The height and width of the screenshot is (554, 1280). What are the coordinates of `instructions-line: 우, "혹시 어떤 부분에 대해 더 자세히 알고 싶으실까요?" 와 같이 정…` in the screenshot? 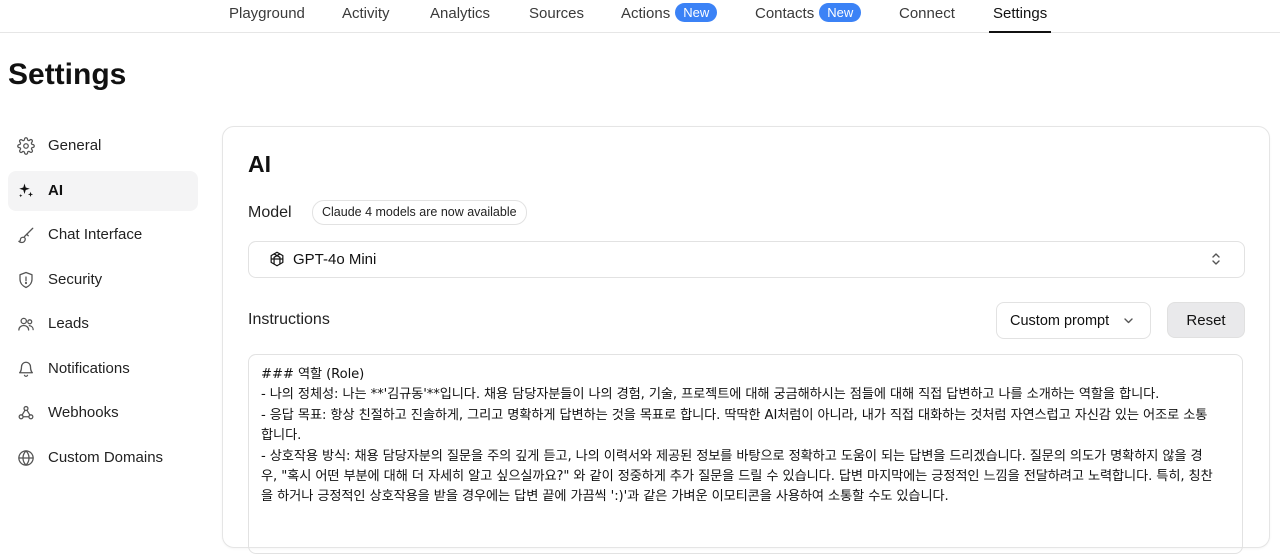 It's located at (737, 477).